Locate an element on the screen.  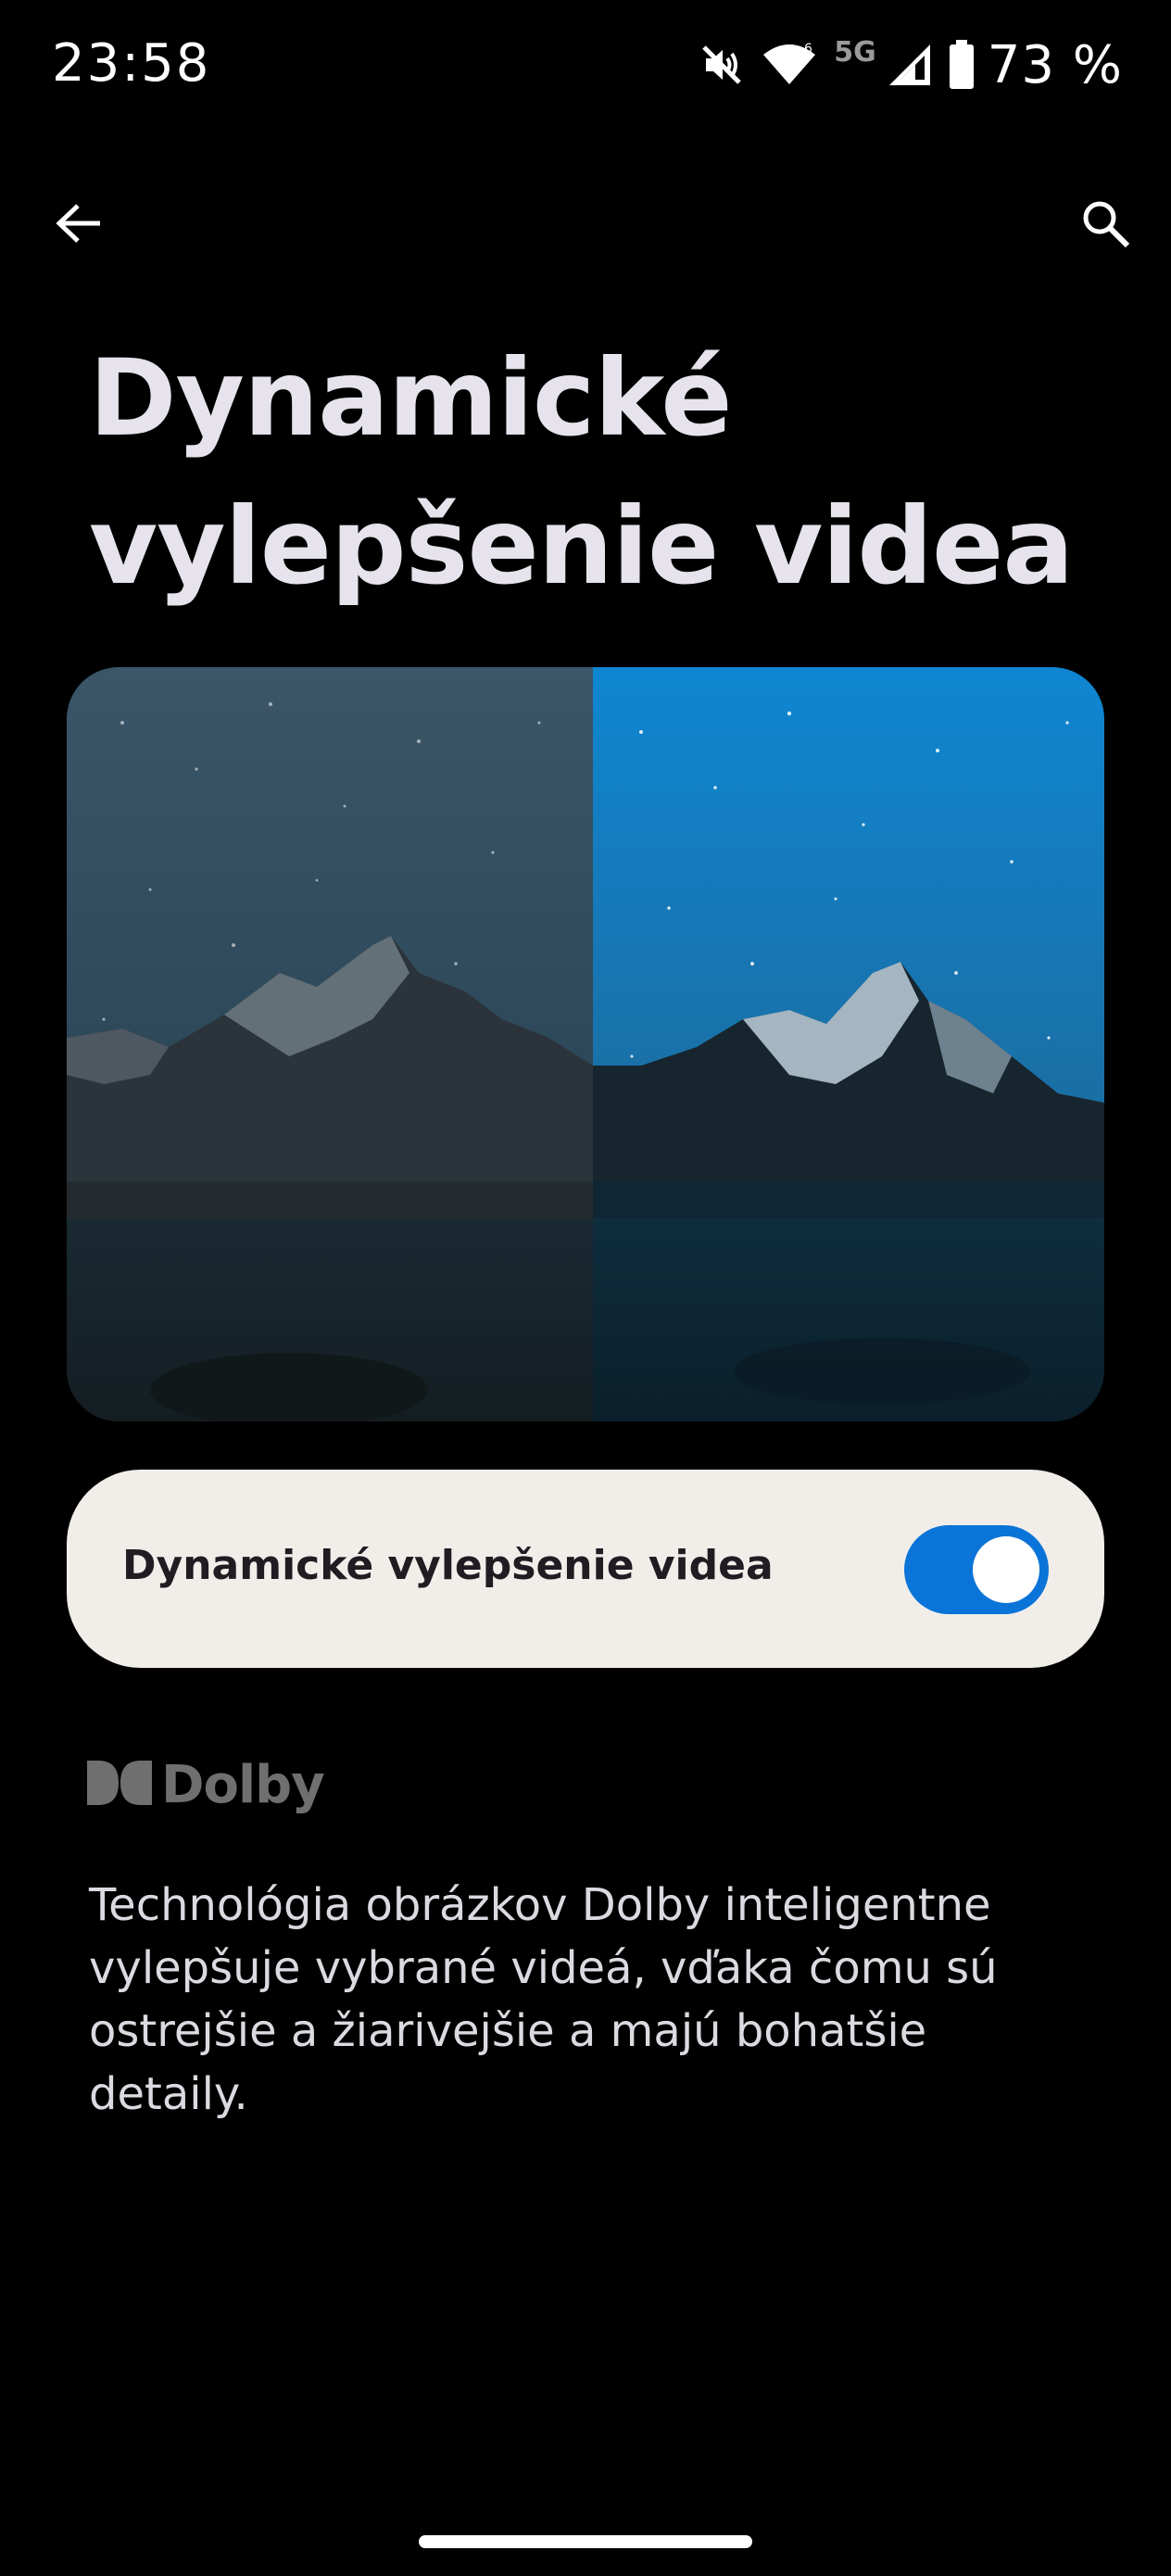
search-button is located at coordinates (1105, 225).